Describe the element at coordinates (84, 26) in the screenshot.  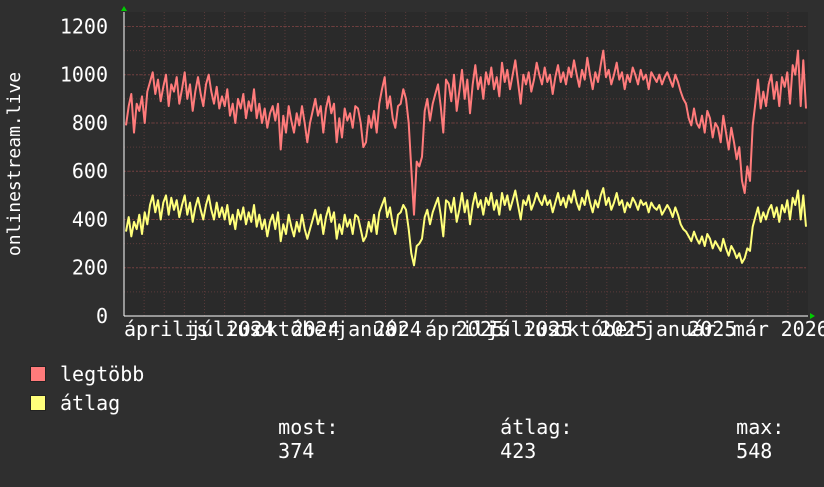
I see `y-tick-label: 1200` at that location.